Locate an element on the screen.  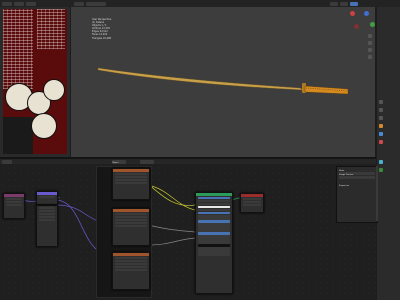
mapping-node is located at coordinates (47, 198).